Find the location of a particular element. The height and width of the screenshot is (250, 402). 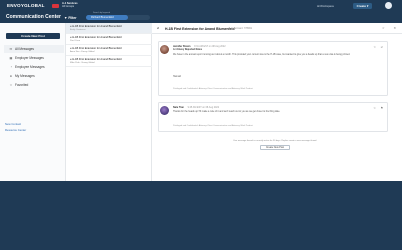

list-item-subtitle: Paul Case is located at coordinates (75, 40).